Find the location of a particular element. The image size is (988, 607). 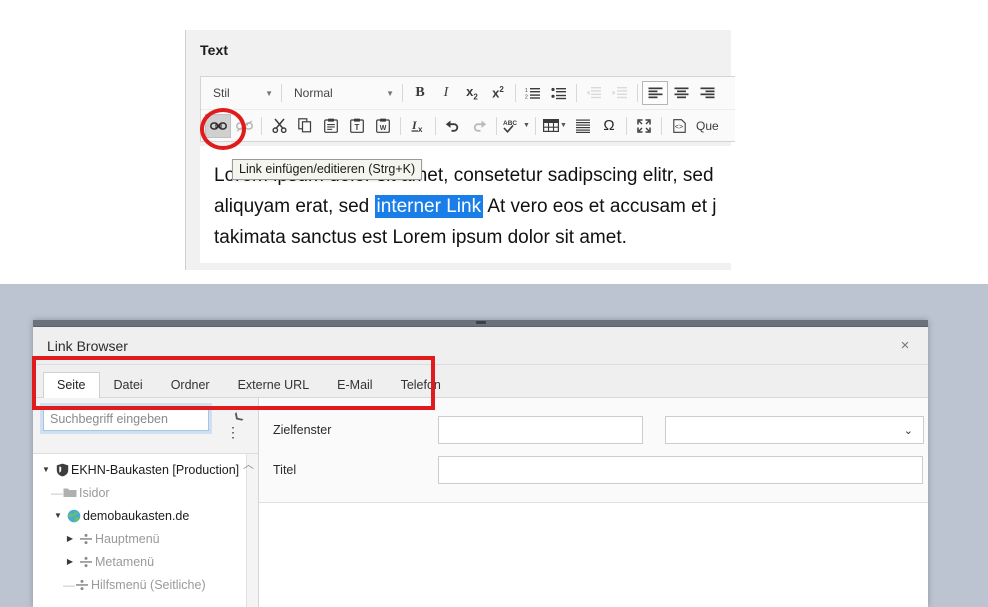

tree-item-label: Hauptmenü is located at coordinates (127, 538).